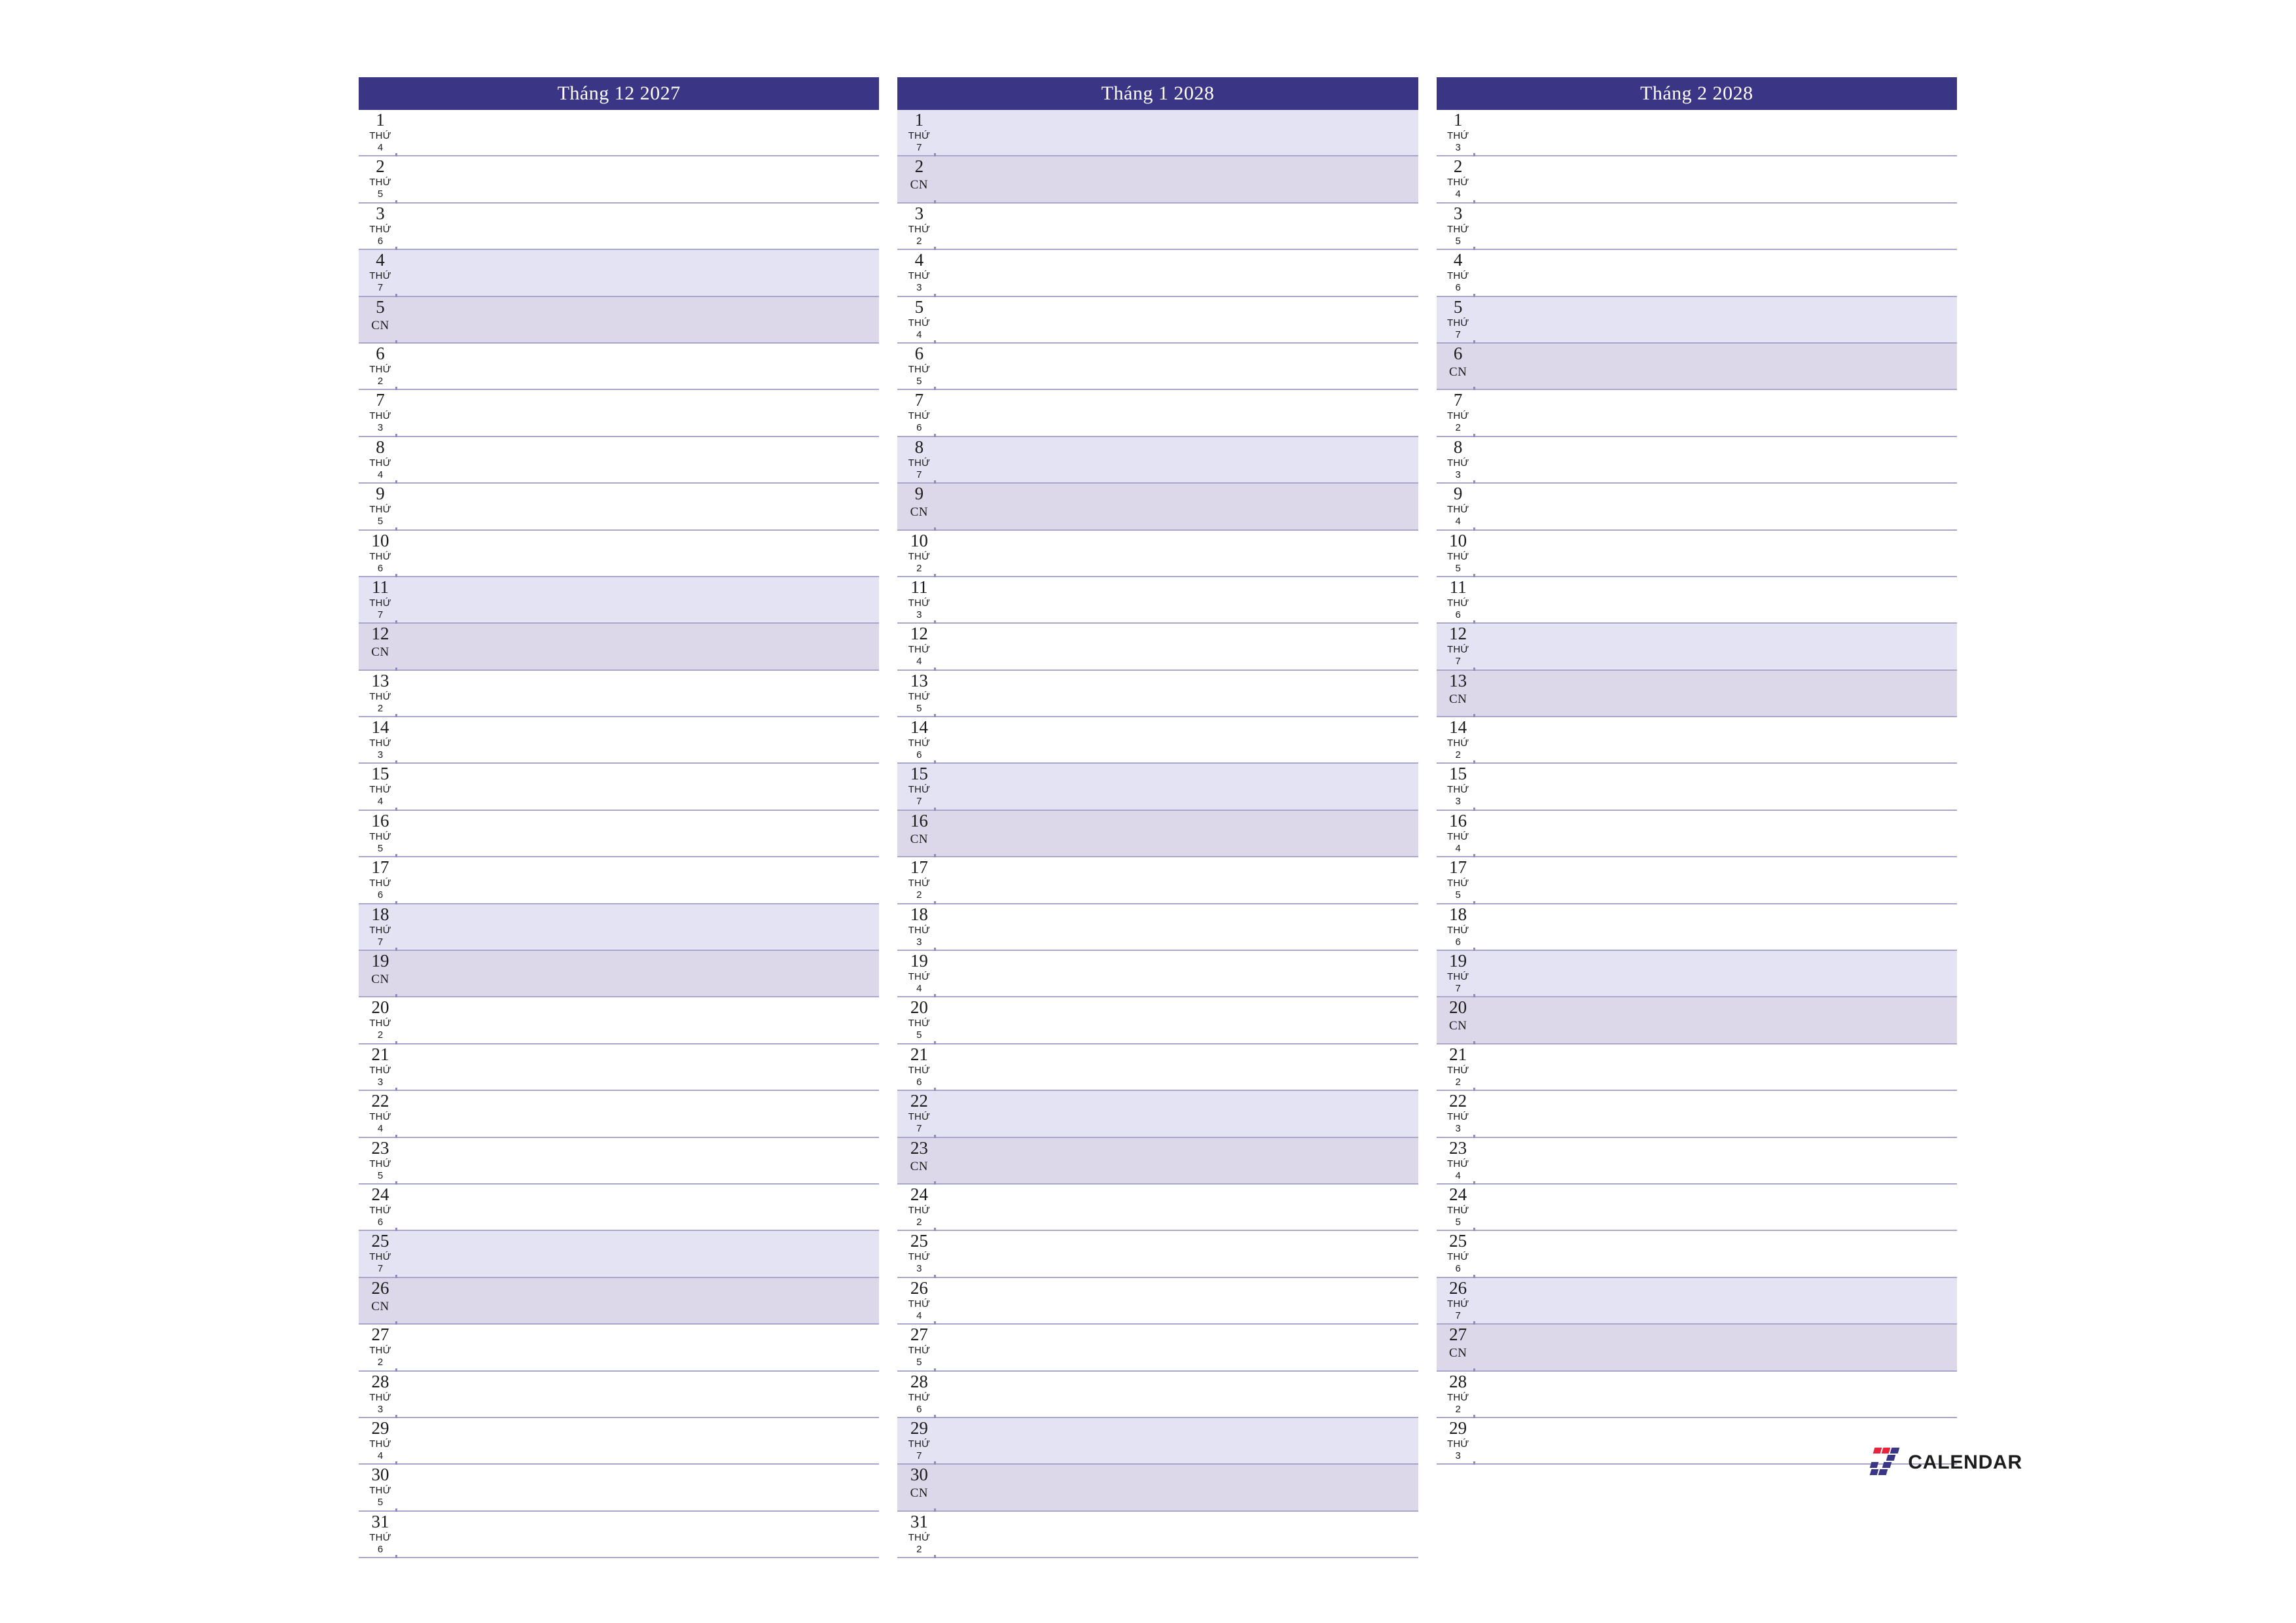 This screenshot has width=2296, height=1623. I want to click on day-row: 9 THỨ 4, so click(1696, 507).